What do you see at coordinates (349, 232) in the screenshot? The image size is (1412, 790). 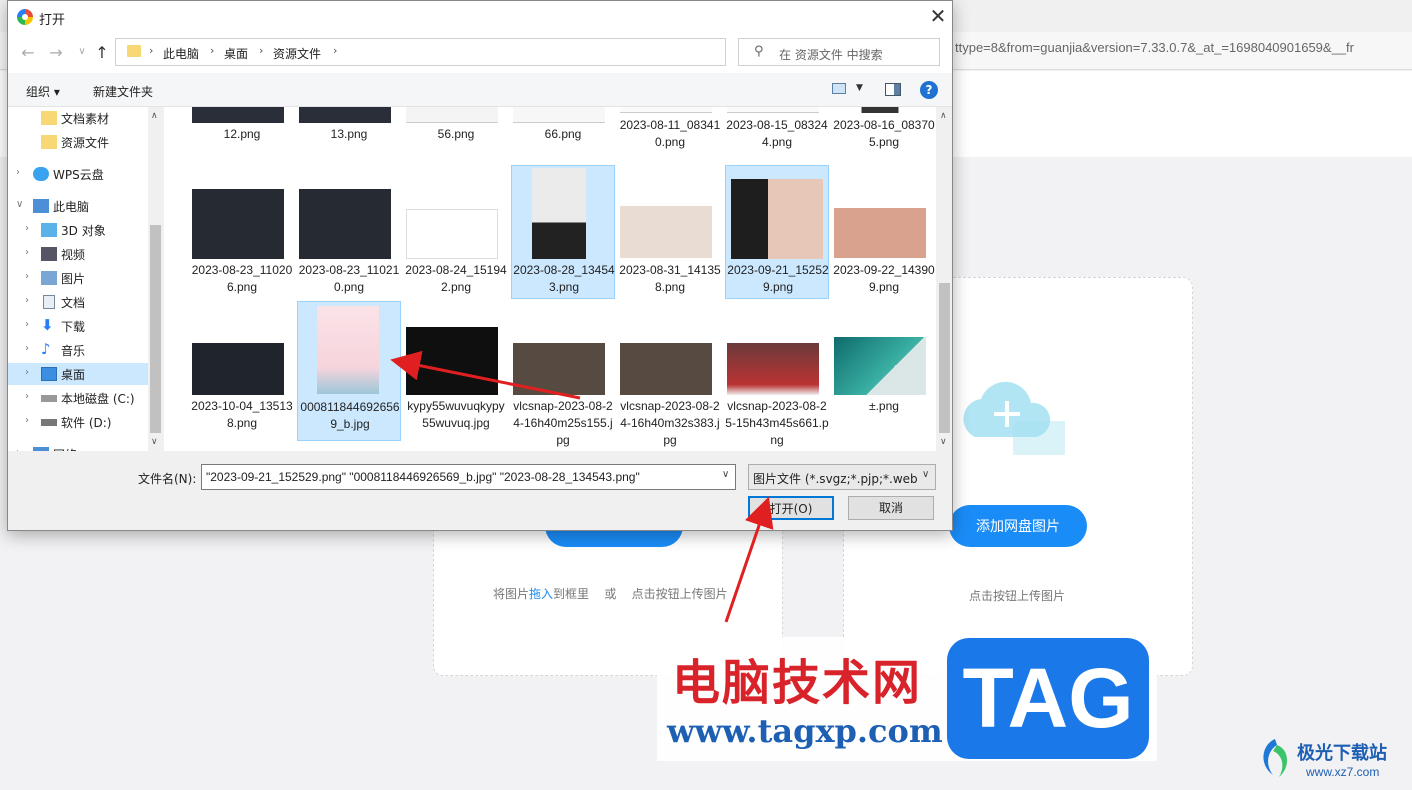 I see `file-item: 2023-08-23_110210.png` at bounding box center [349, 232].